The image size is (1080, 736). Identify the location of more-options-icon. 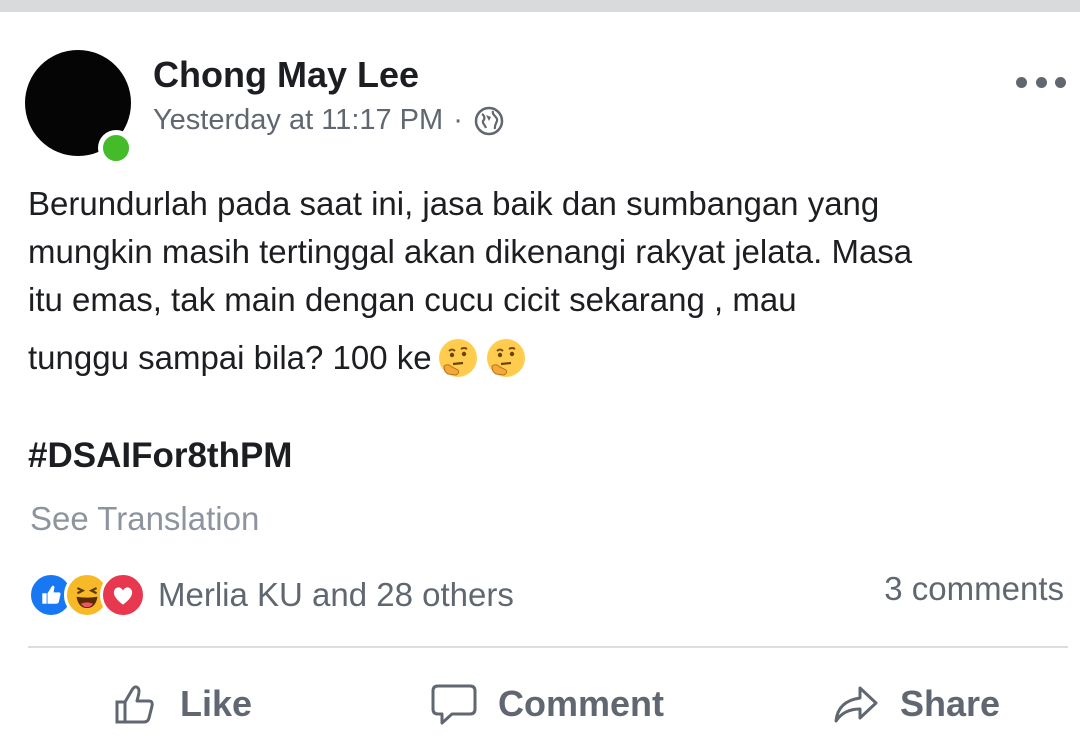
(1041, 82).